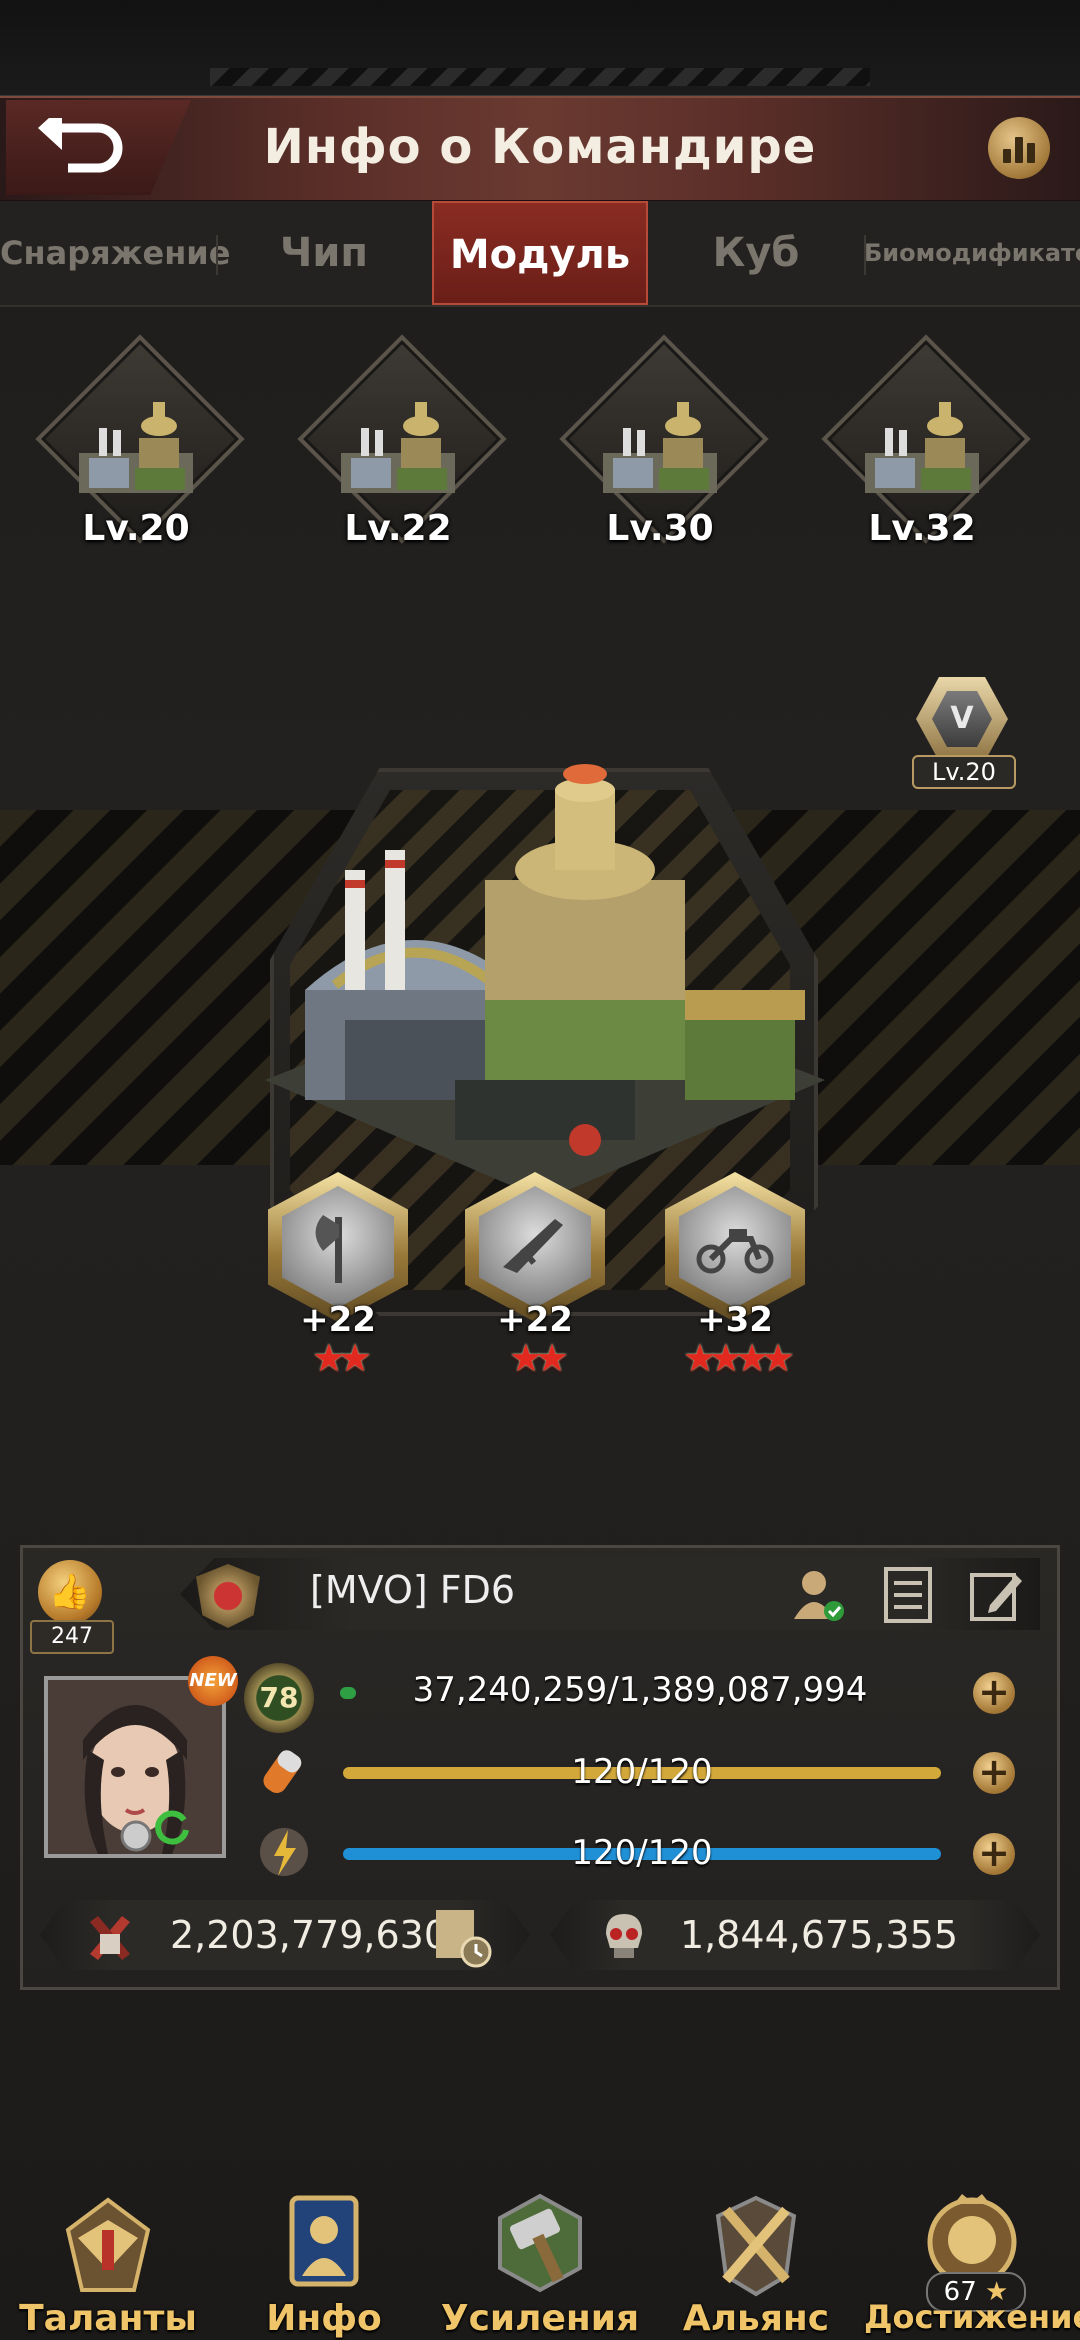  Describe the element at coordinates (1007, 156) in the screenshot. I see `bar-chart-icon` at that location.